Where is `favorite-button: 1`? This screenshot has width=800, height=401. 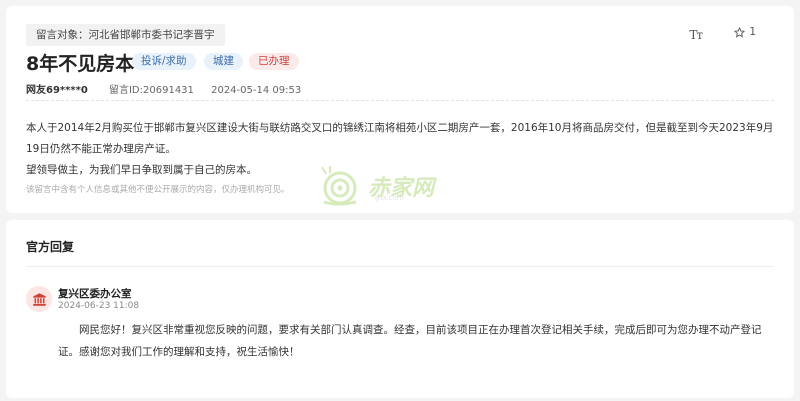
favorite-button: 1 is located at coordinates (745, 32).